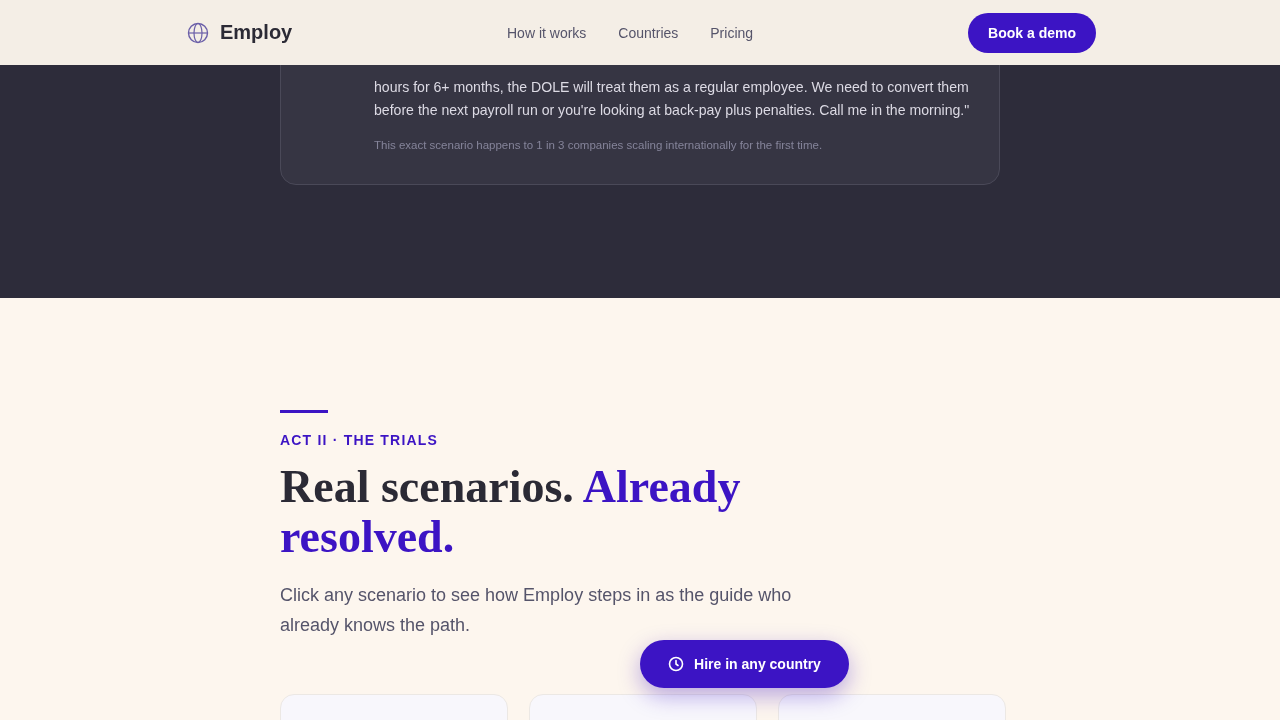  Describe the element at coordinates (198, 32) in the screenshot. I see `globe-icon` at that location.